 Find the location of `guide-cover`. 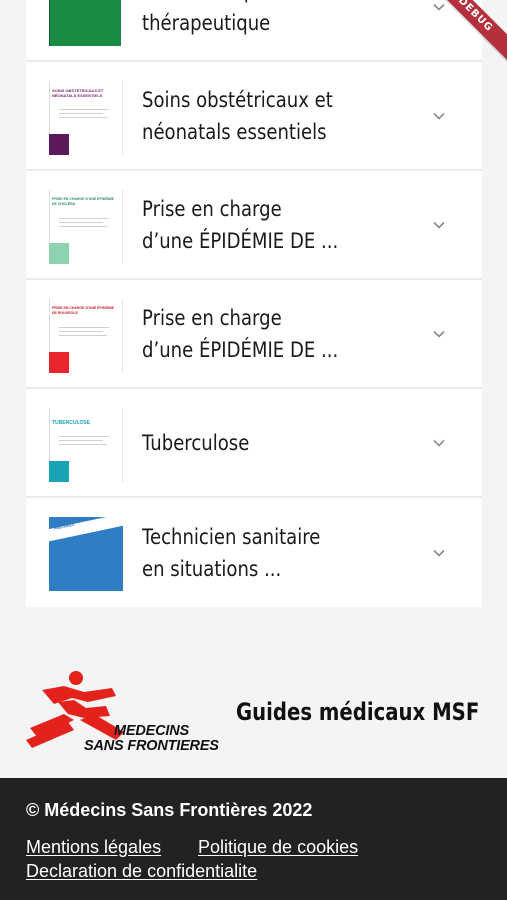

guide-cover is located at coordinates (86, 23).